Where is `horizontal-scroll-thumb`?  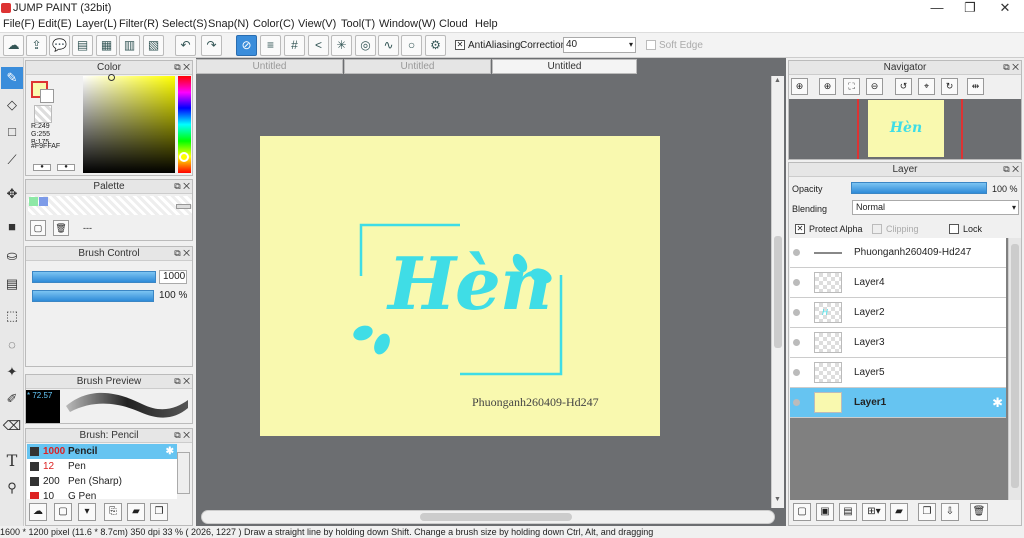
horizontal-scroll-thumb is located at coordinates (496, 517).